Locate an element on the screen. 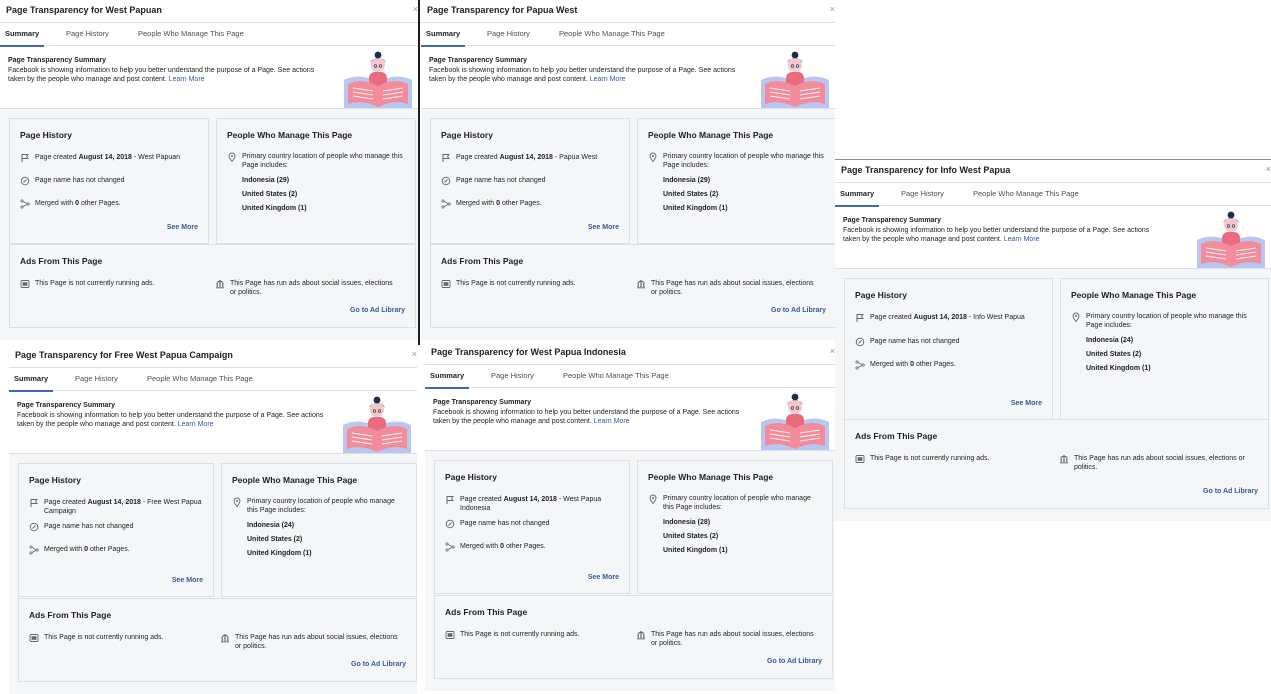 This screenshot has height=694, width=1271. merged-count: 0 is located at coordinates (502, 546).